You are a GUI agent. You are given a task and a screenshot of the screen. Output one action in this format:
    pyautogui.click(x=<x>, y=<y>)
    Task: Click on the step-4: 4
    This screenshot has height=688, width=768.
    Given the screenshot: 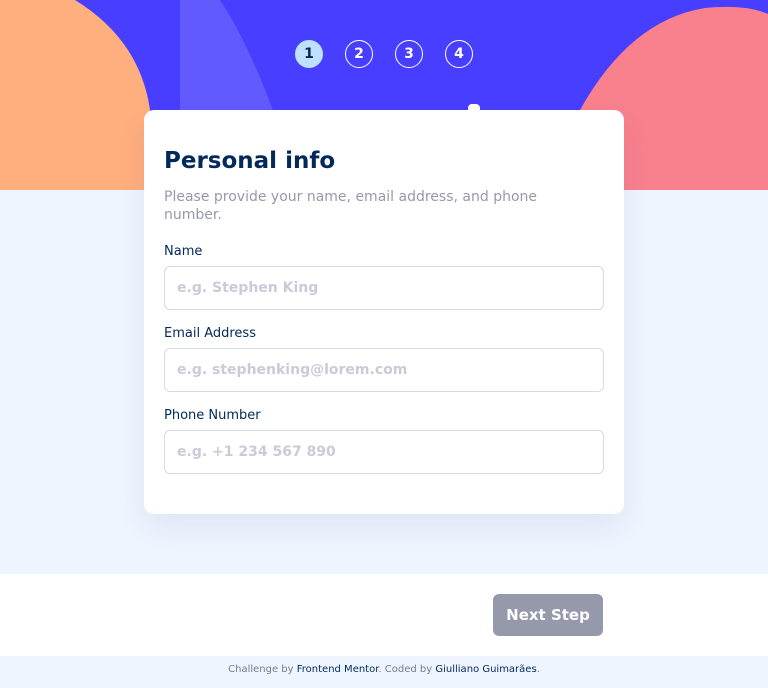 What is the action you would take?
    pyautogui.click(x=459, y=54)
    